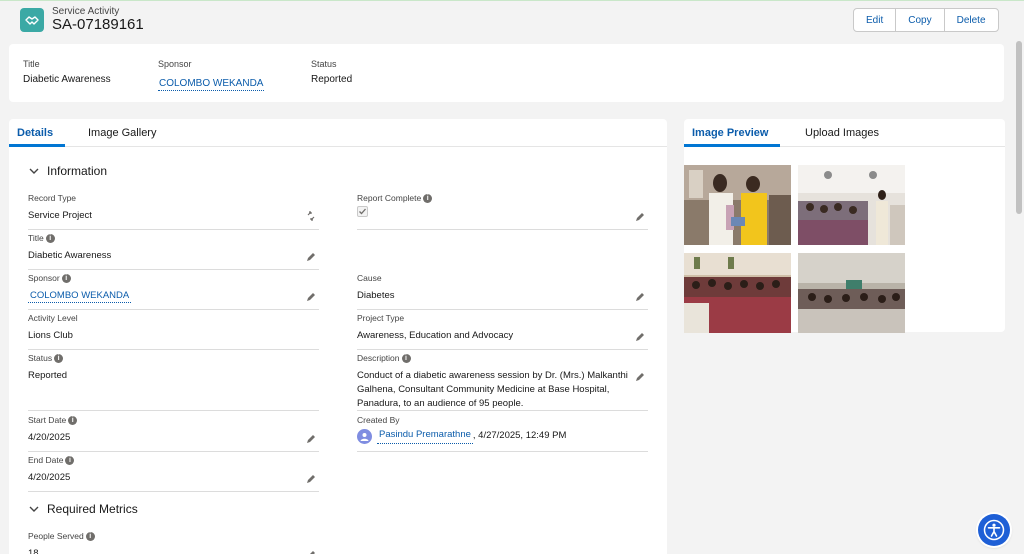  What do you see at coordinates (640, 337) in the screenshot?
I see `edit-project-type-pencil-icon` at bounding box center [640, 337].